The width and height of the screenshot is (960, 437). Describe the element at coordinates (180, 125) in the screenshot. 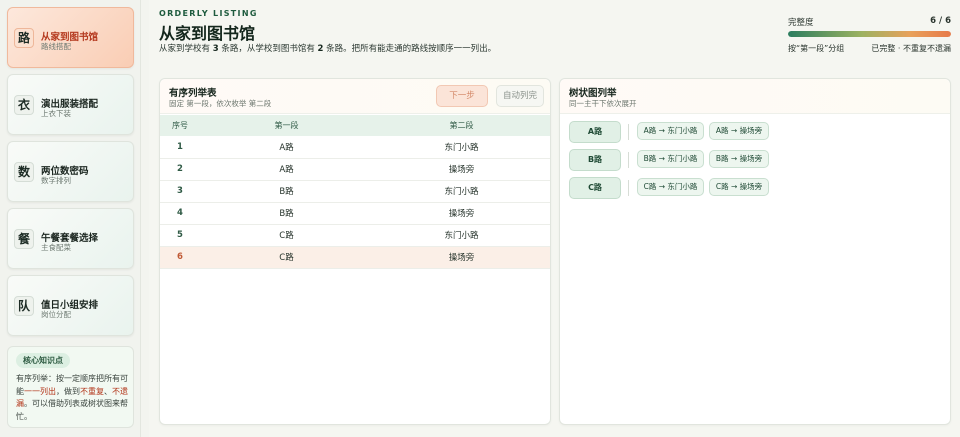

I see `column-header-index: 序号` at that location.